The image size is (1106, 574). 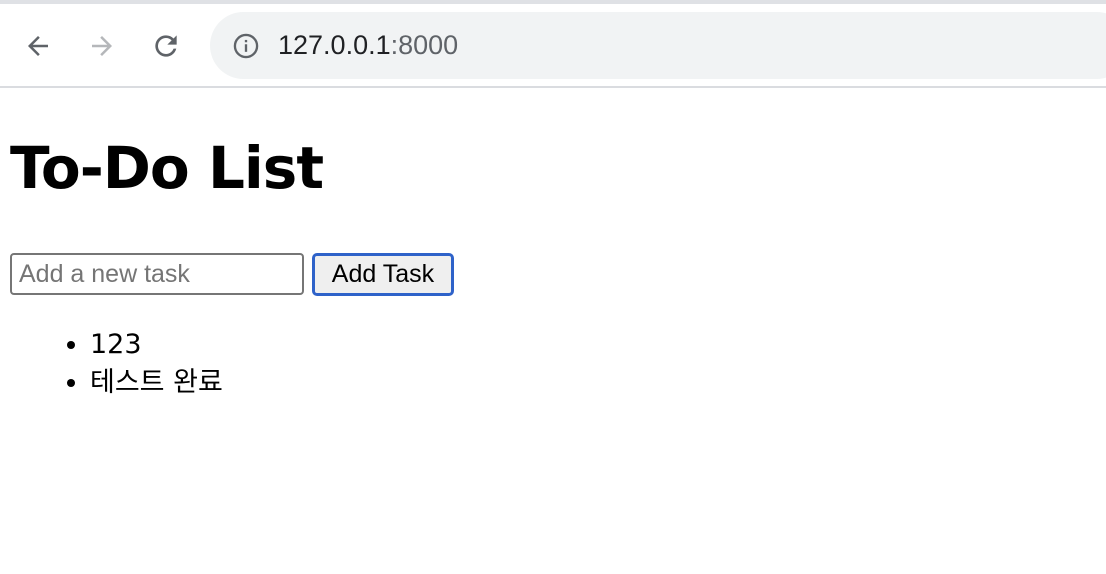 I want to click on new-task-input, so click(x=157, y=274).